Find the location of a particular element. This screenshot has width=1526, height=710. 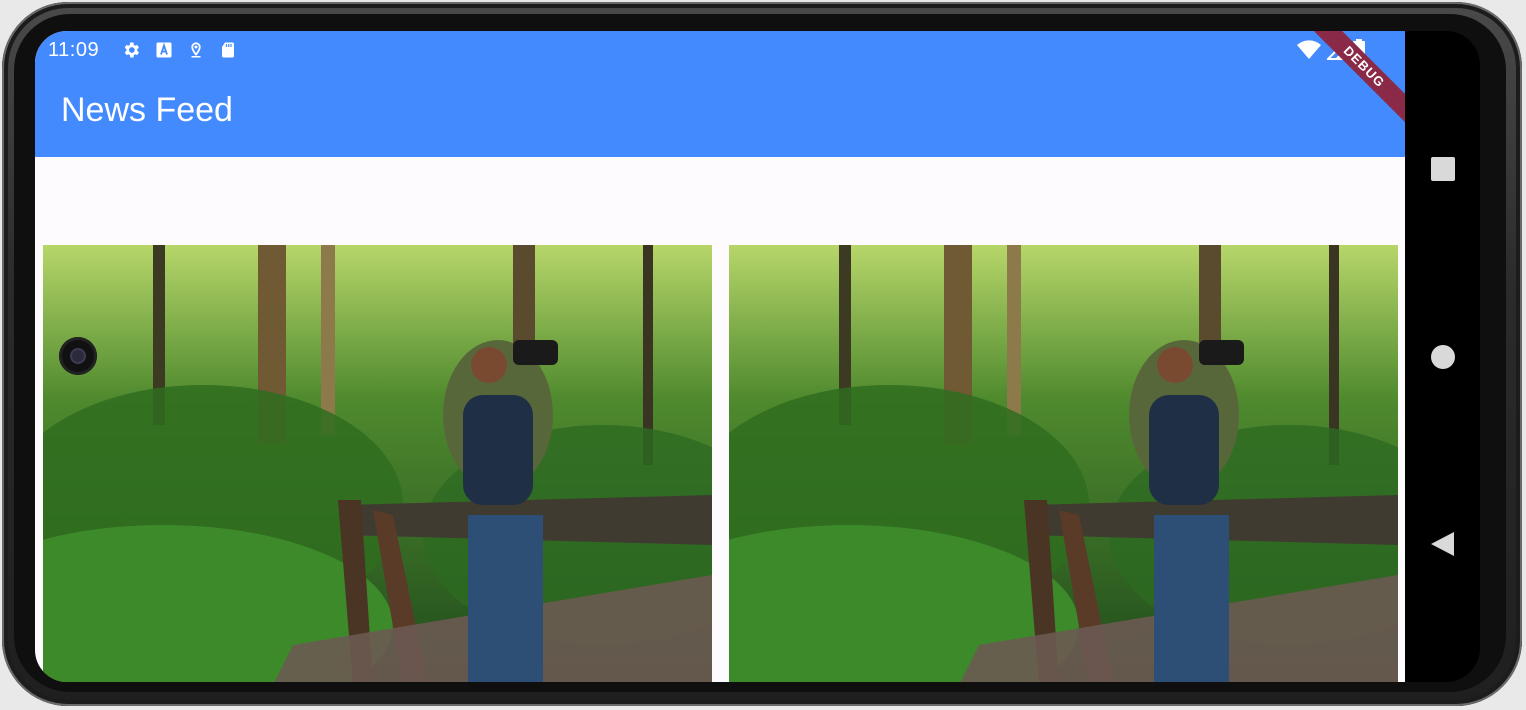

sd-card-icon is located at coordinates (228, 50).